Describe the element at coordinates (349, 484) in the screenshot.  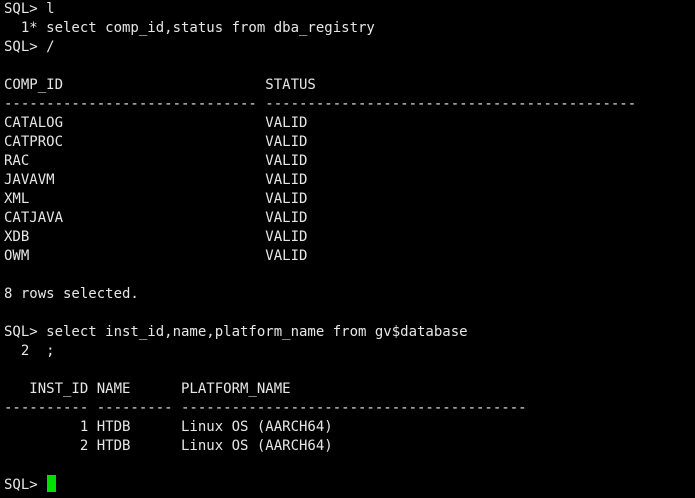
I see `prompt-line: SQL>` at that location.